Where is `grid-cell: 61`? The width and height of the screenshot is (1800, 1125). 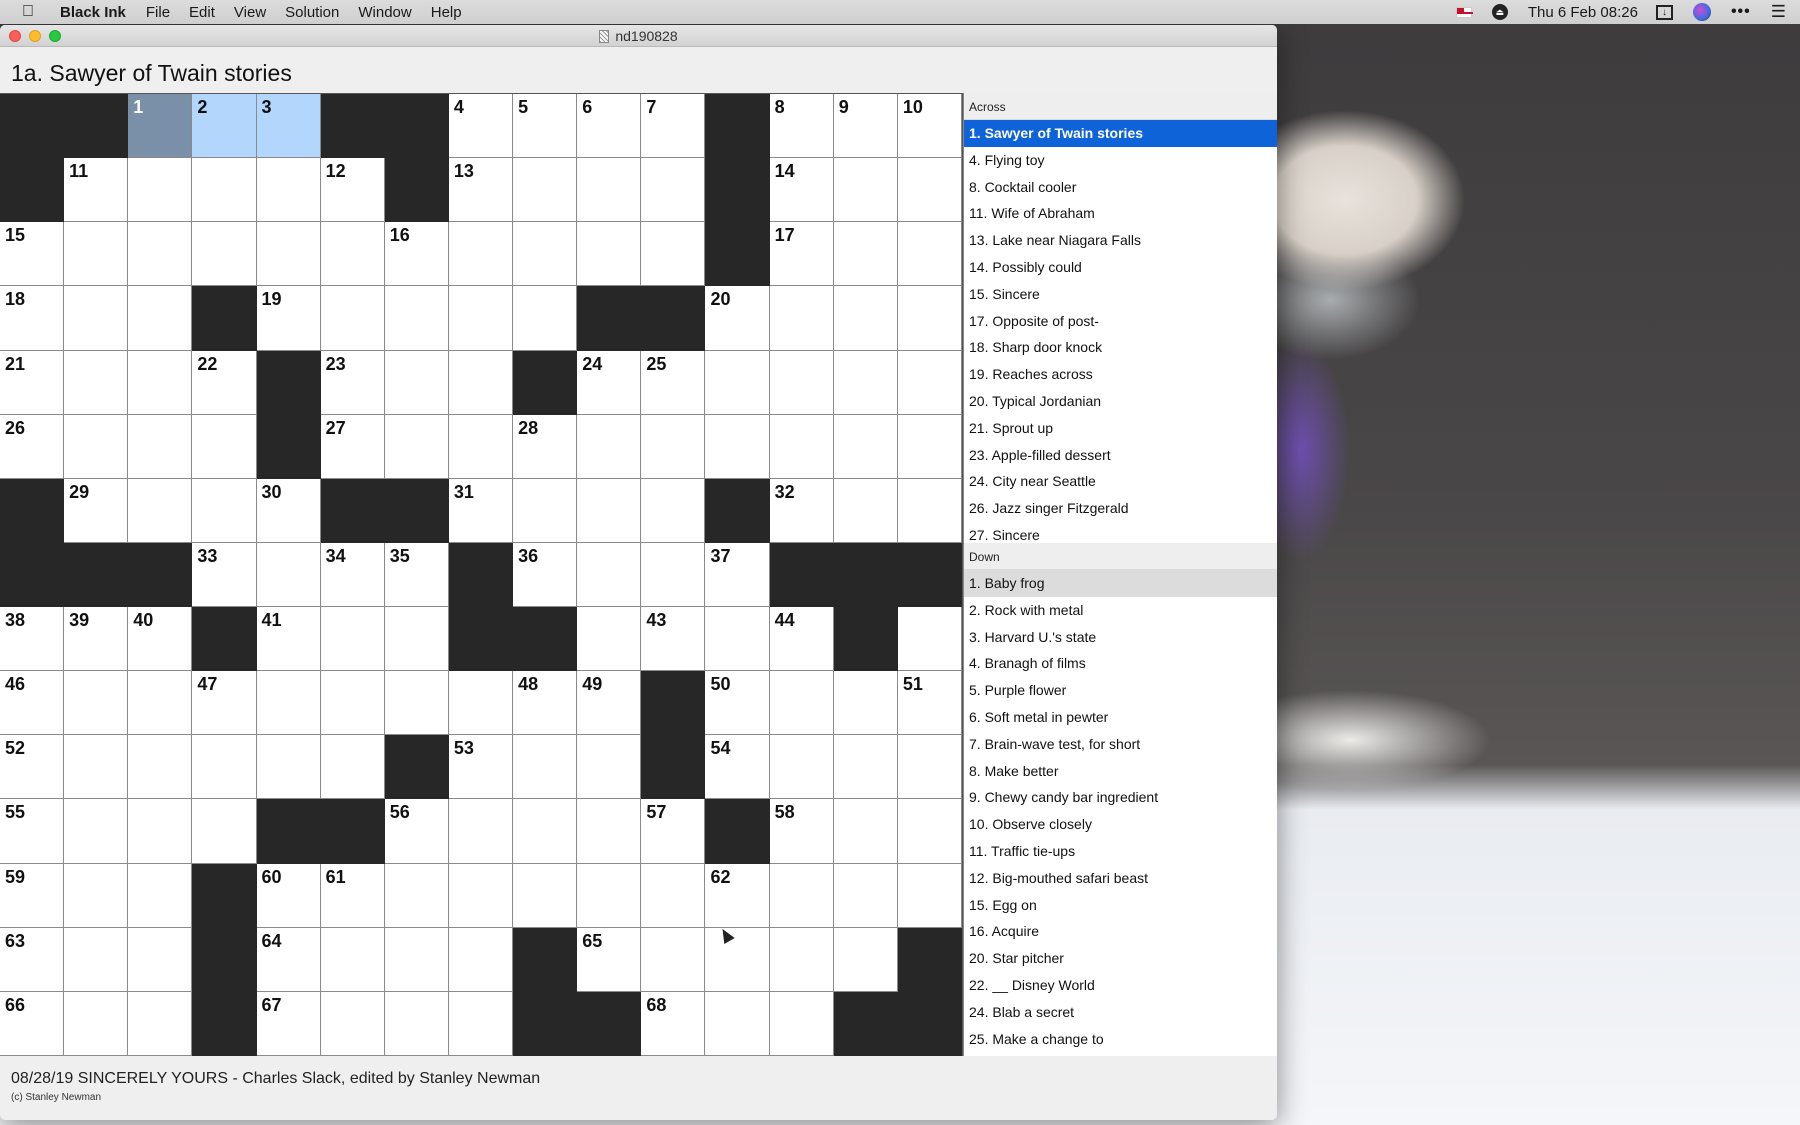
grid-cell: 61 is located at coordinates (352, 895).